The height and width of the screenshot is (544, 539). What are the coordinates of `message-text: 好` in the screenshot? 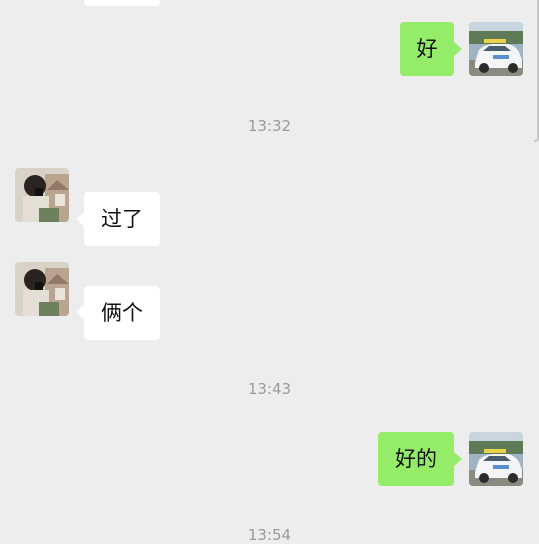 It's located at (427, 49).